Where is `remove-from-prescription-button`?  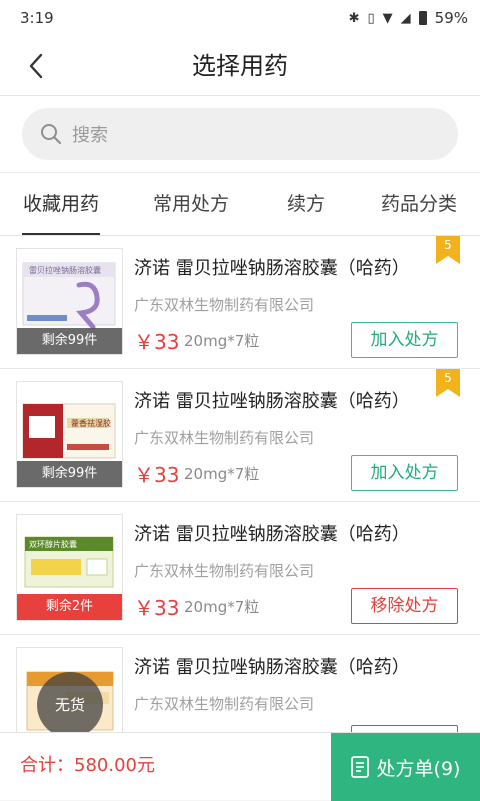
remove-from-prescription-button is located at coordinates (404, 728).